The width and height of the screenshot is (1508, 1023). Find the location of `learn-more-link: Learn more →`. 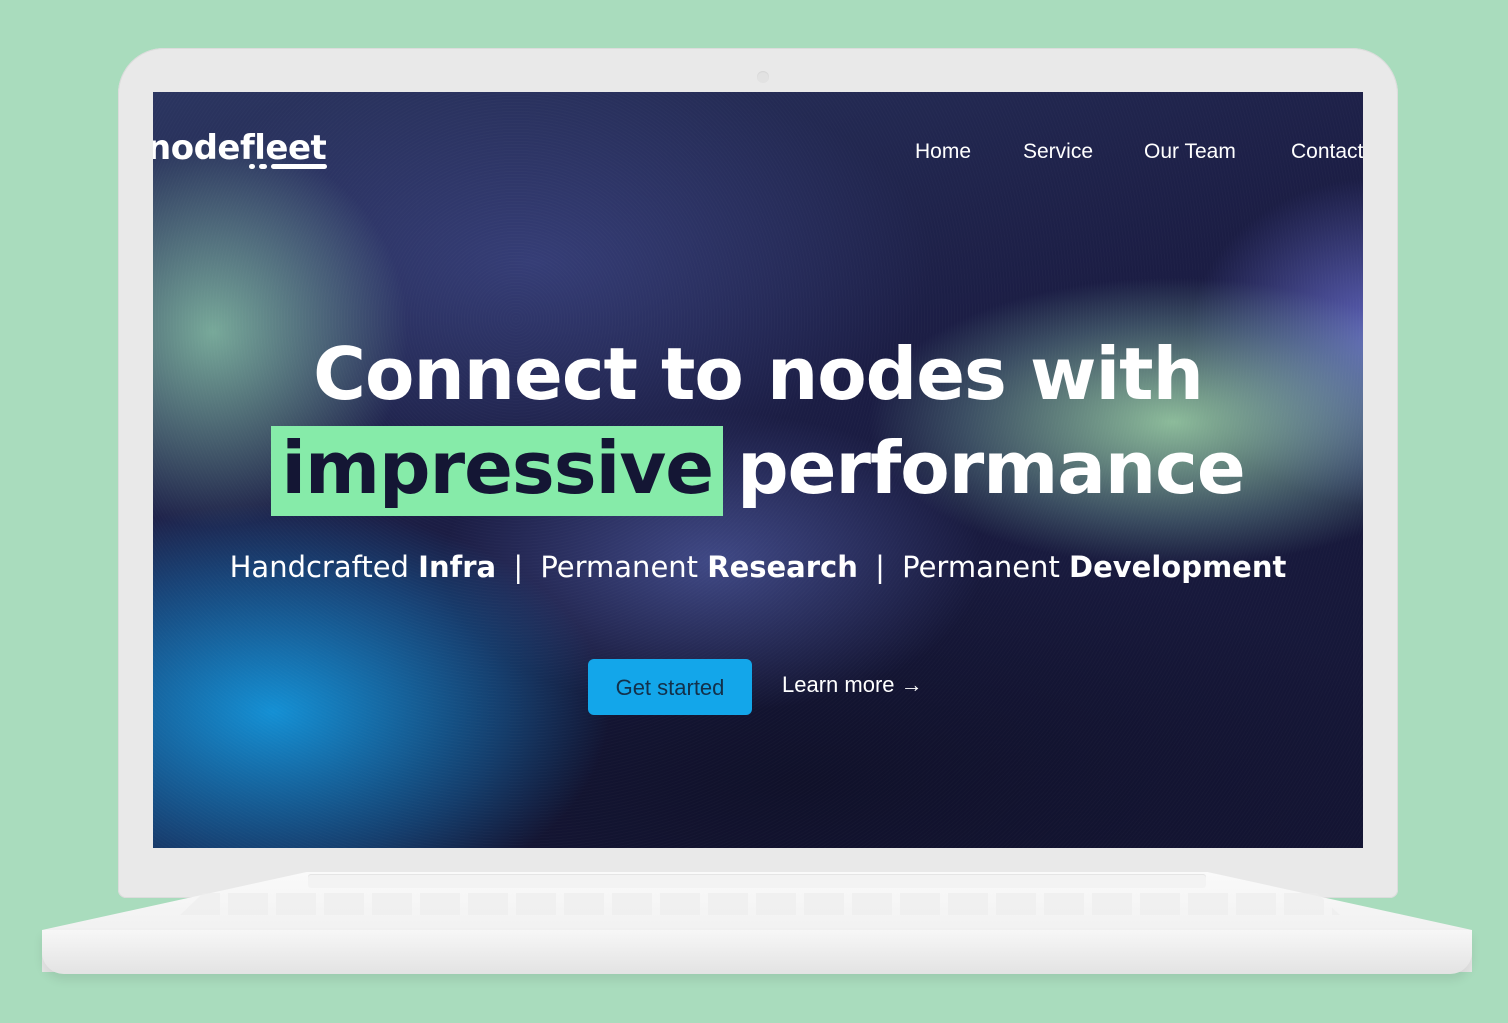

learn-more-link: Learn more → is located at coordinates (852, 685).